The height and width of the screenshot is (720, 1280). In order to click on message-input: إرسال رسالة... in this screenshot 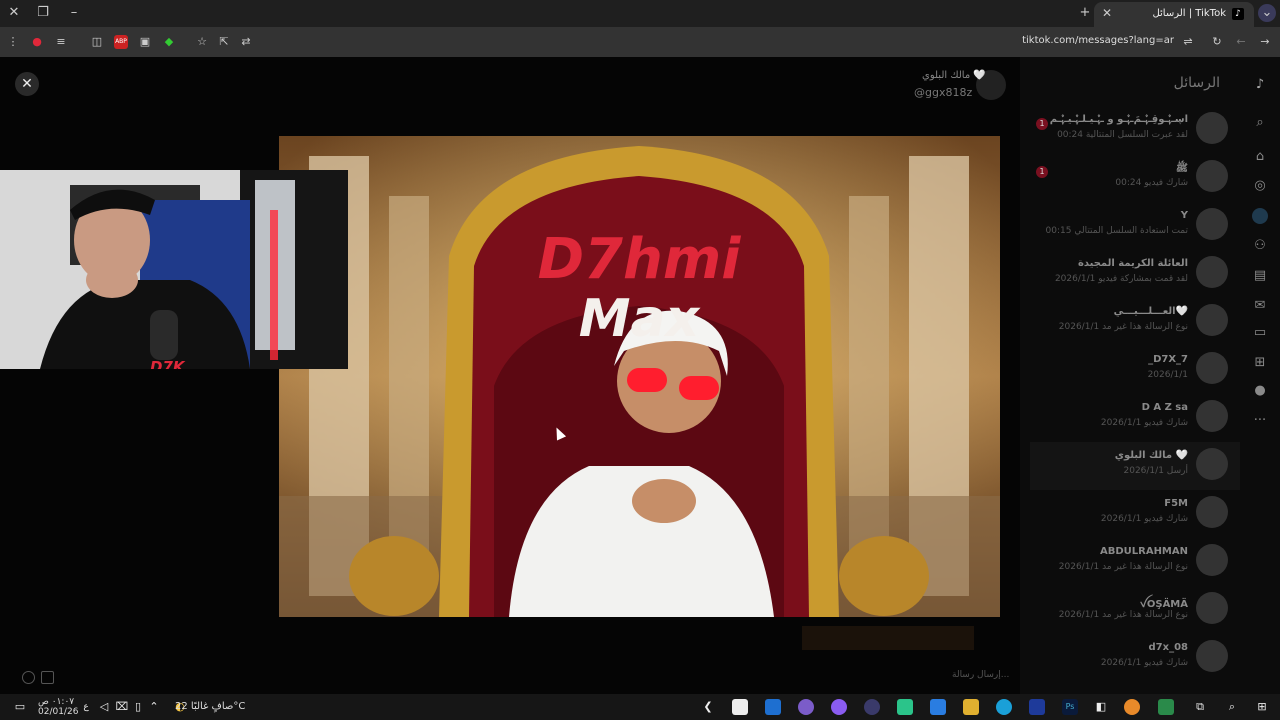, I will do `click(980, 675)`.